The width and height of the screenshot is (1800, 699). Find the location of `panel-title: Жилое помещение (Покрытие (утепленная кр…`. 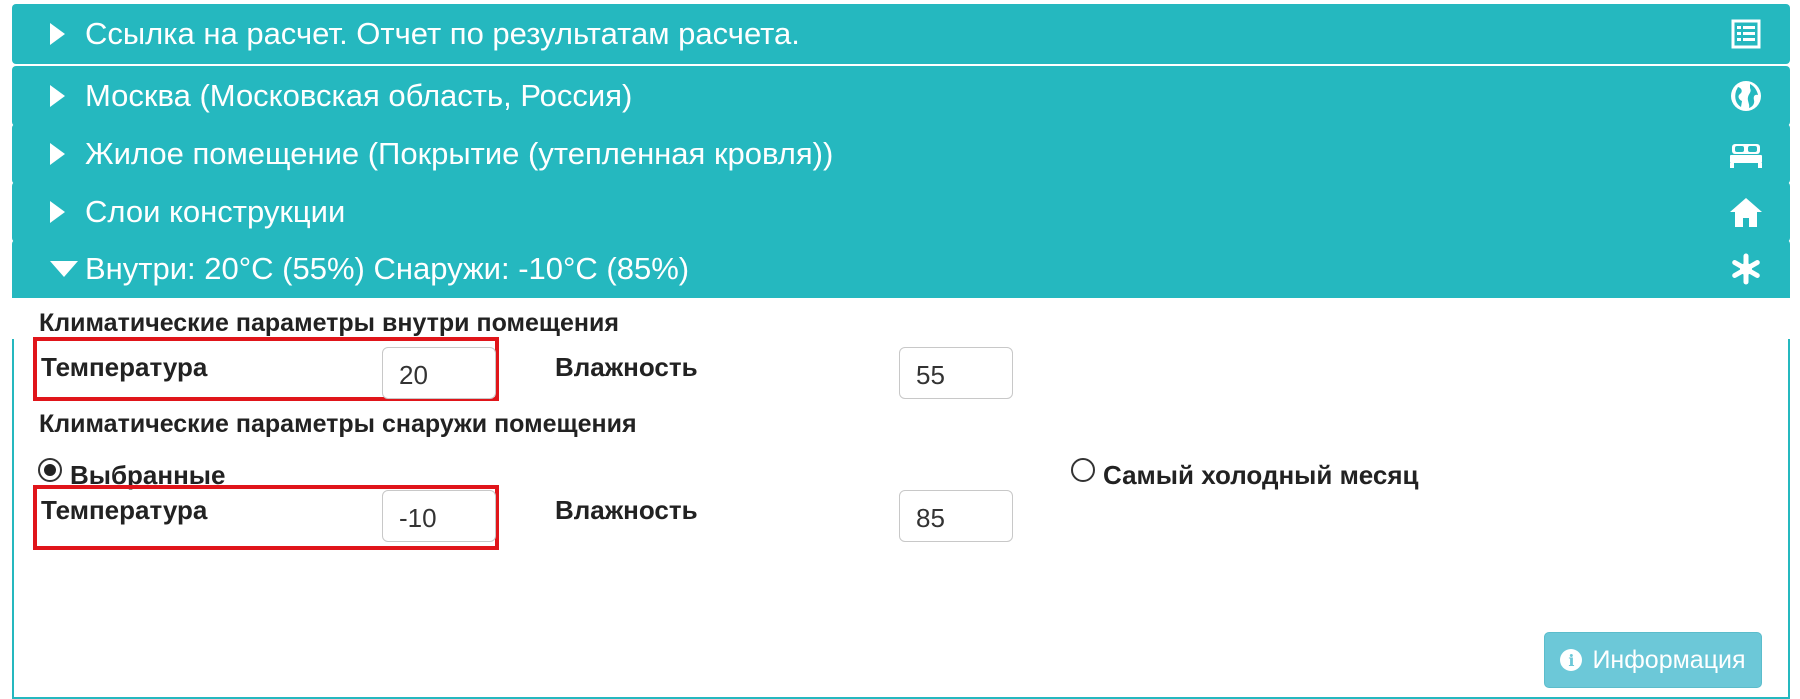

panel-title: Жилое помещение (Покрытие (утепленная кр… is located at coordinates (459, 153).